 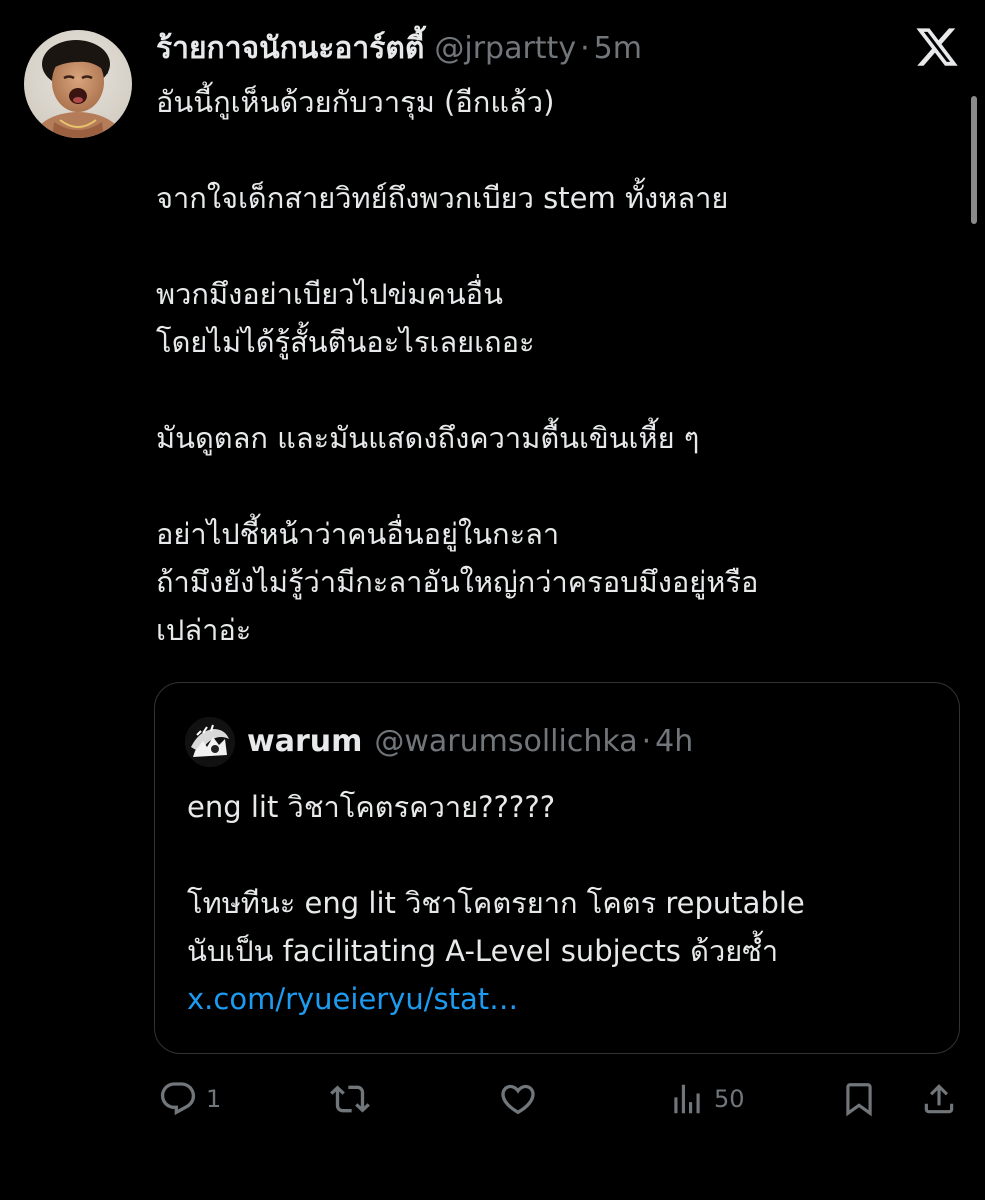 I want to click on views-chart-icon, so click(x=687, y=1099).